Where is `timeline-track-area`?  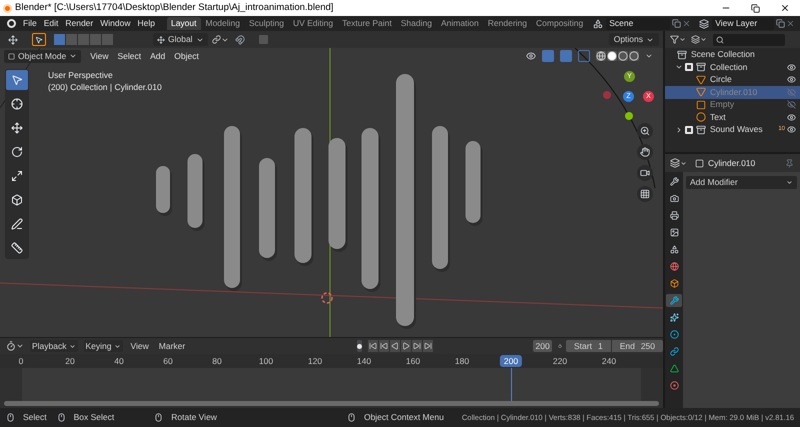
timeline-track-area is located at coordinates (331, 384).